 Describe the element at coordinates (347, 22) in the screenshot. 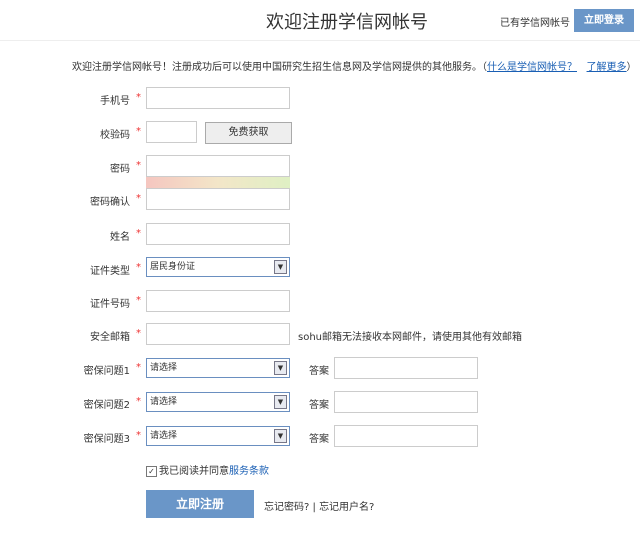

I see `page-title: 欢迎注册学信网帐号` at that location.